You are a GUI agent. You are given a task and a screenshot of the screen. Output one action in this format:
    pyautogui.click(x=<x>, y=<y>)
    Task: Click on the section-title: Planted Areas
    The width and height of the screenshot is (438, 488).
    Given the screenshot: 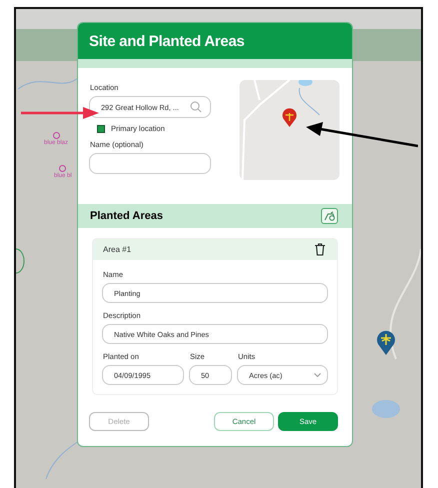 What is the action you would take?
    pyautogui.click(x=126, y=216)
    